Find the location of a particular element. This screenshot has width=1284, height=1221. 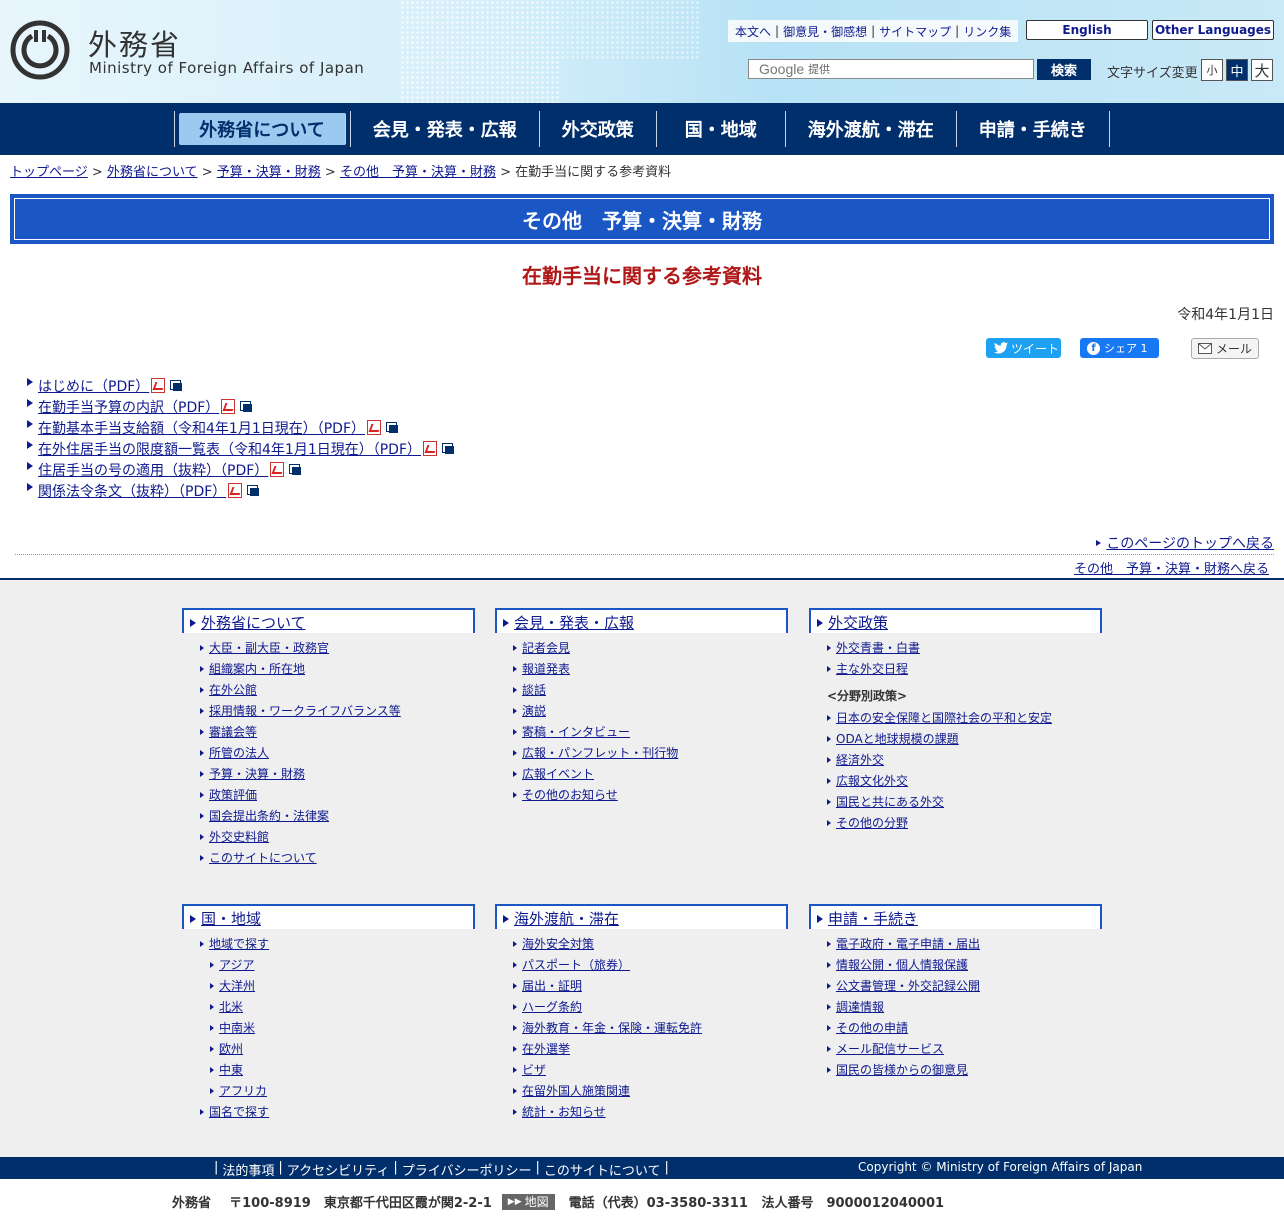

page-top-link: このページのトップへ戻る is located at coordinates (1190, 544).